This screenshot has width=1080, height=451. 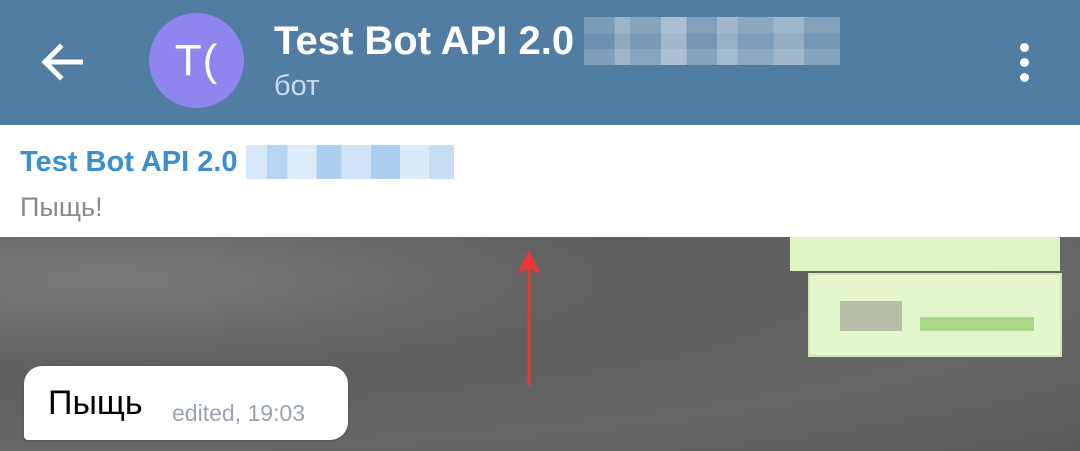 I want to click on more-vertical-icon, so click(x=1024, y=47).